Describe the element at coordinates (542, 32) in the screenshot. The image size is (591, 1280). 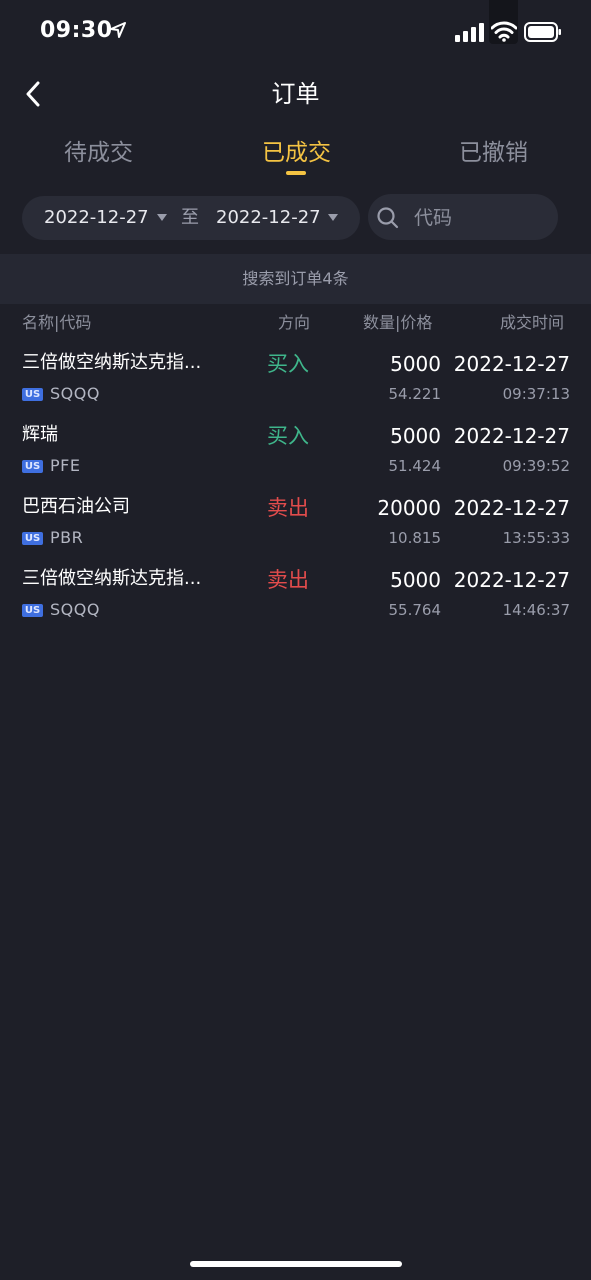
I see `battery-icon` at that location.